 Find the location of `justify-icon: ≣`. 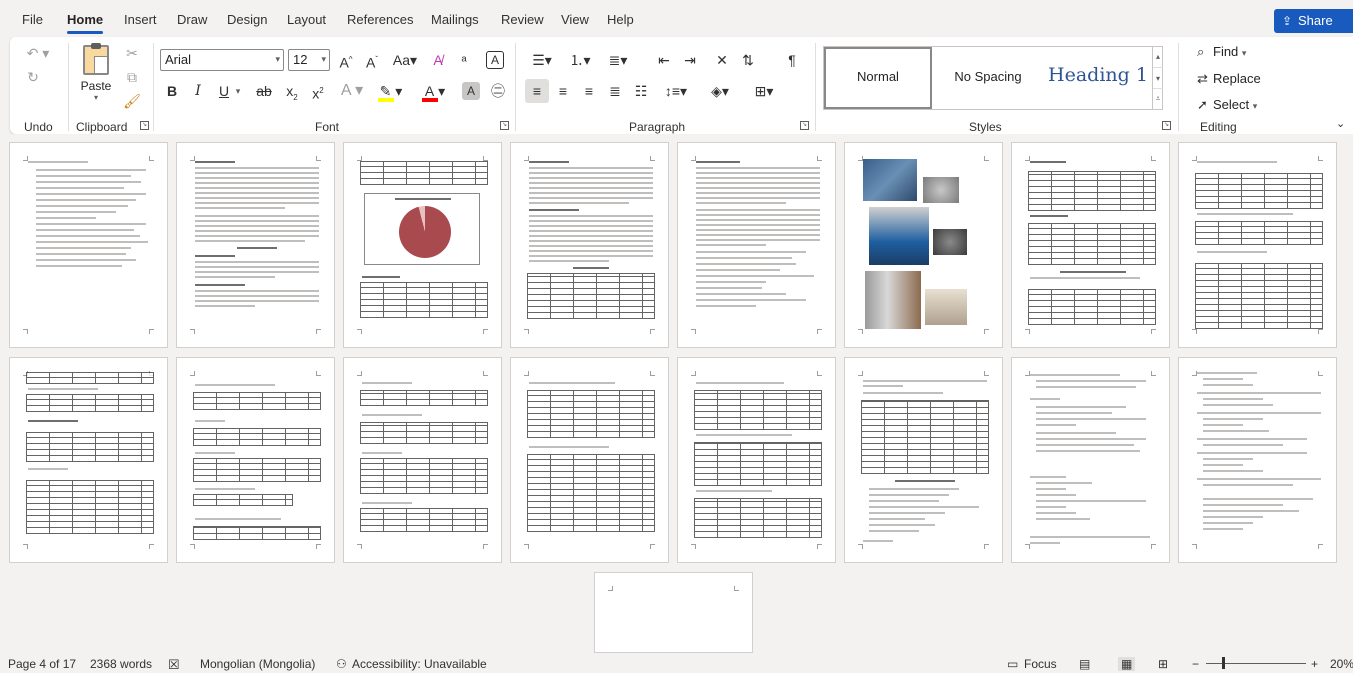

justify-icon: ≣ is located at coordinates (615, 91).